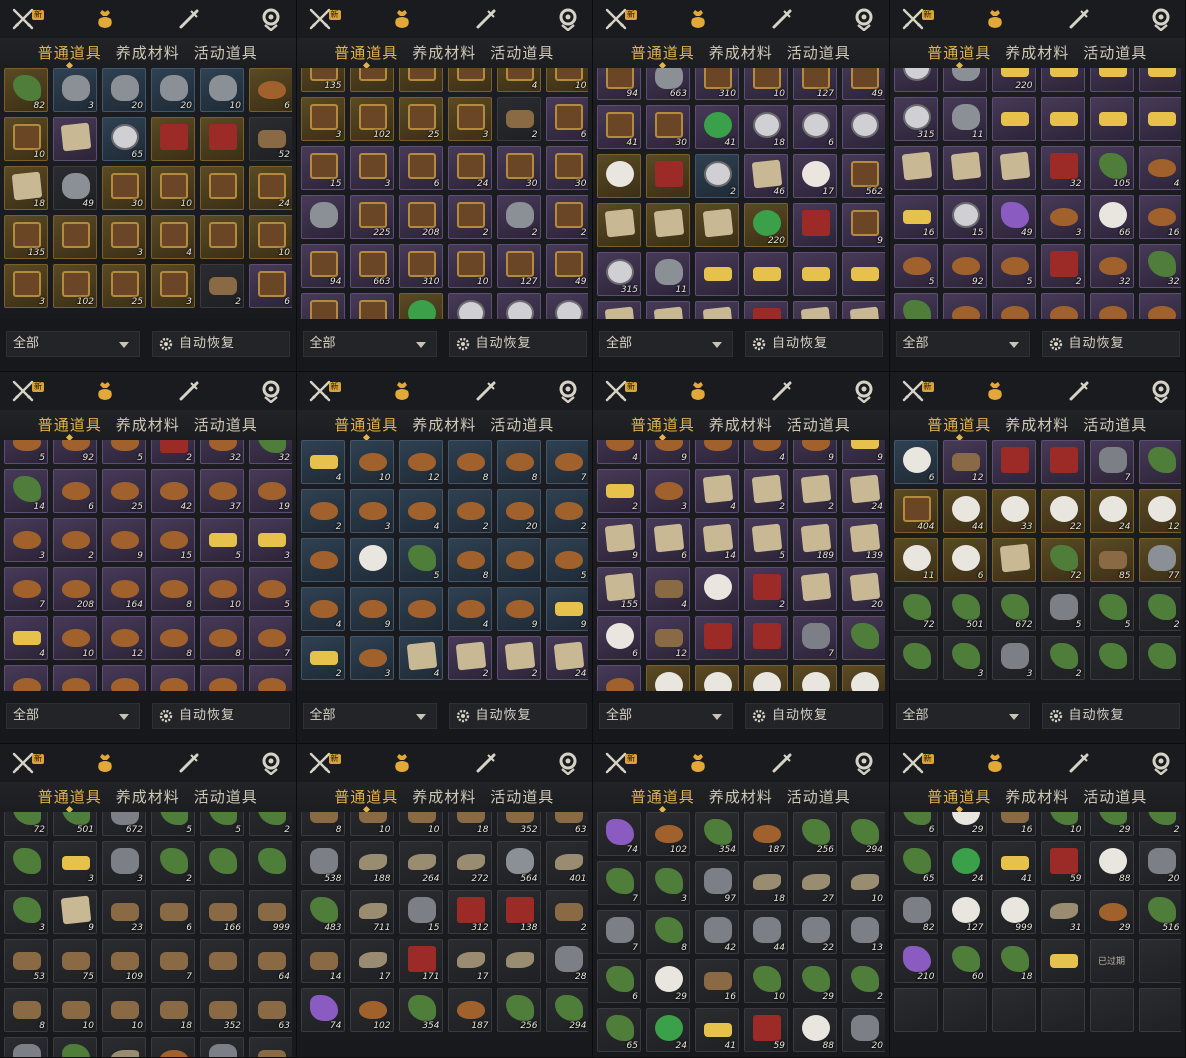 Image resolution: width=1186 pixels, height=1058 pixels. What do you see at coordinates (469, 462) in the screenshot?
I see `item-slot: 8` at bounding box center [469, 462].